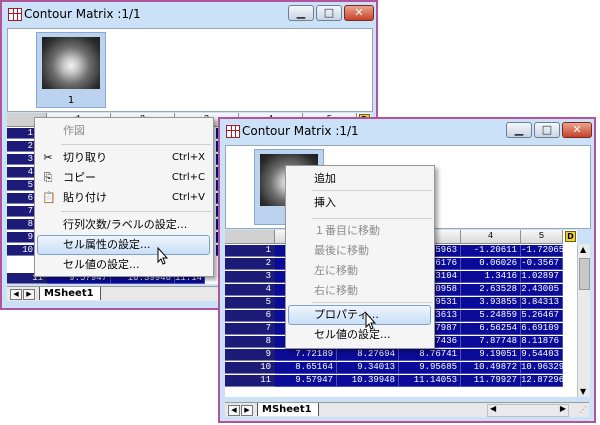 Image resolution: width=600 pixels, height=425 pixels. I want to click on front-title-bar: Contour Matrix :1/1 ▁ □ ✕, so click(407, 131).